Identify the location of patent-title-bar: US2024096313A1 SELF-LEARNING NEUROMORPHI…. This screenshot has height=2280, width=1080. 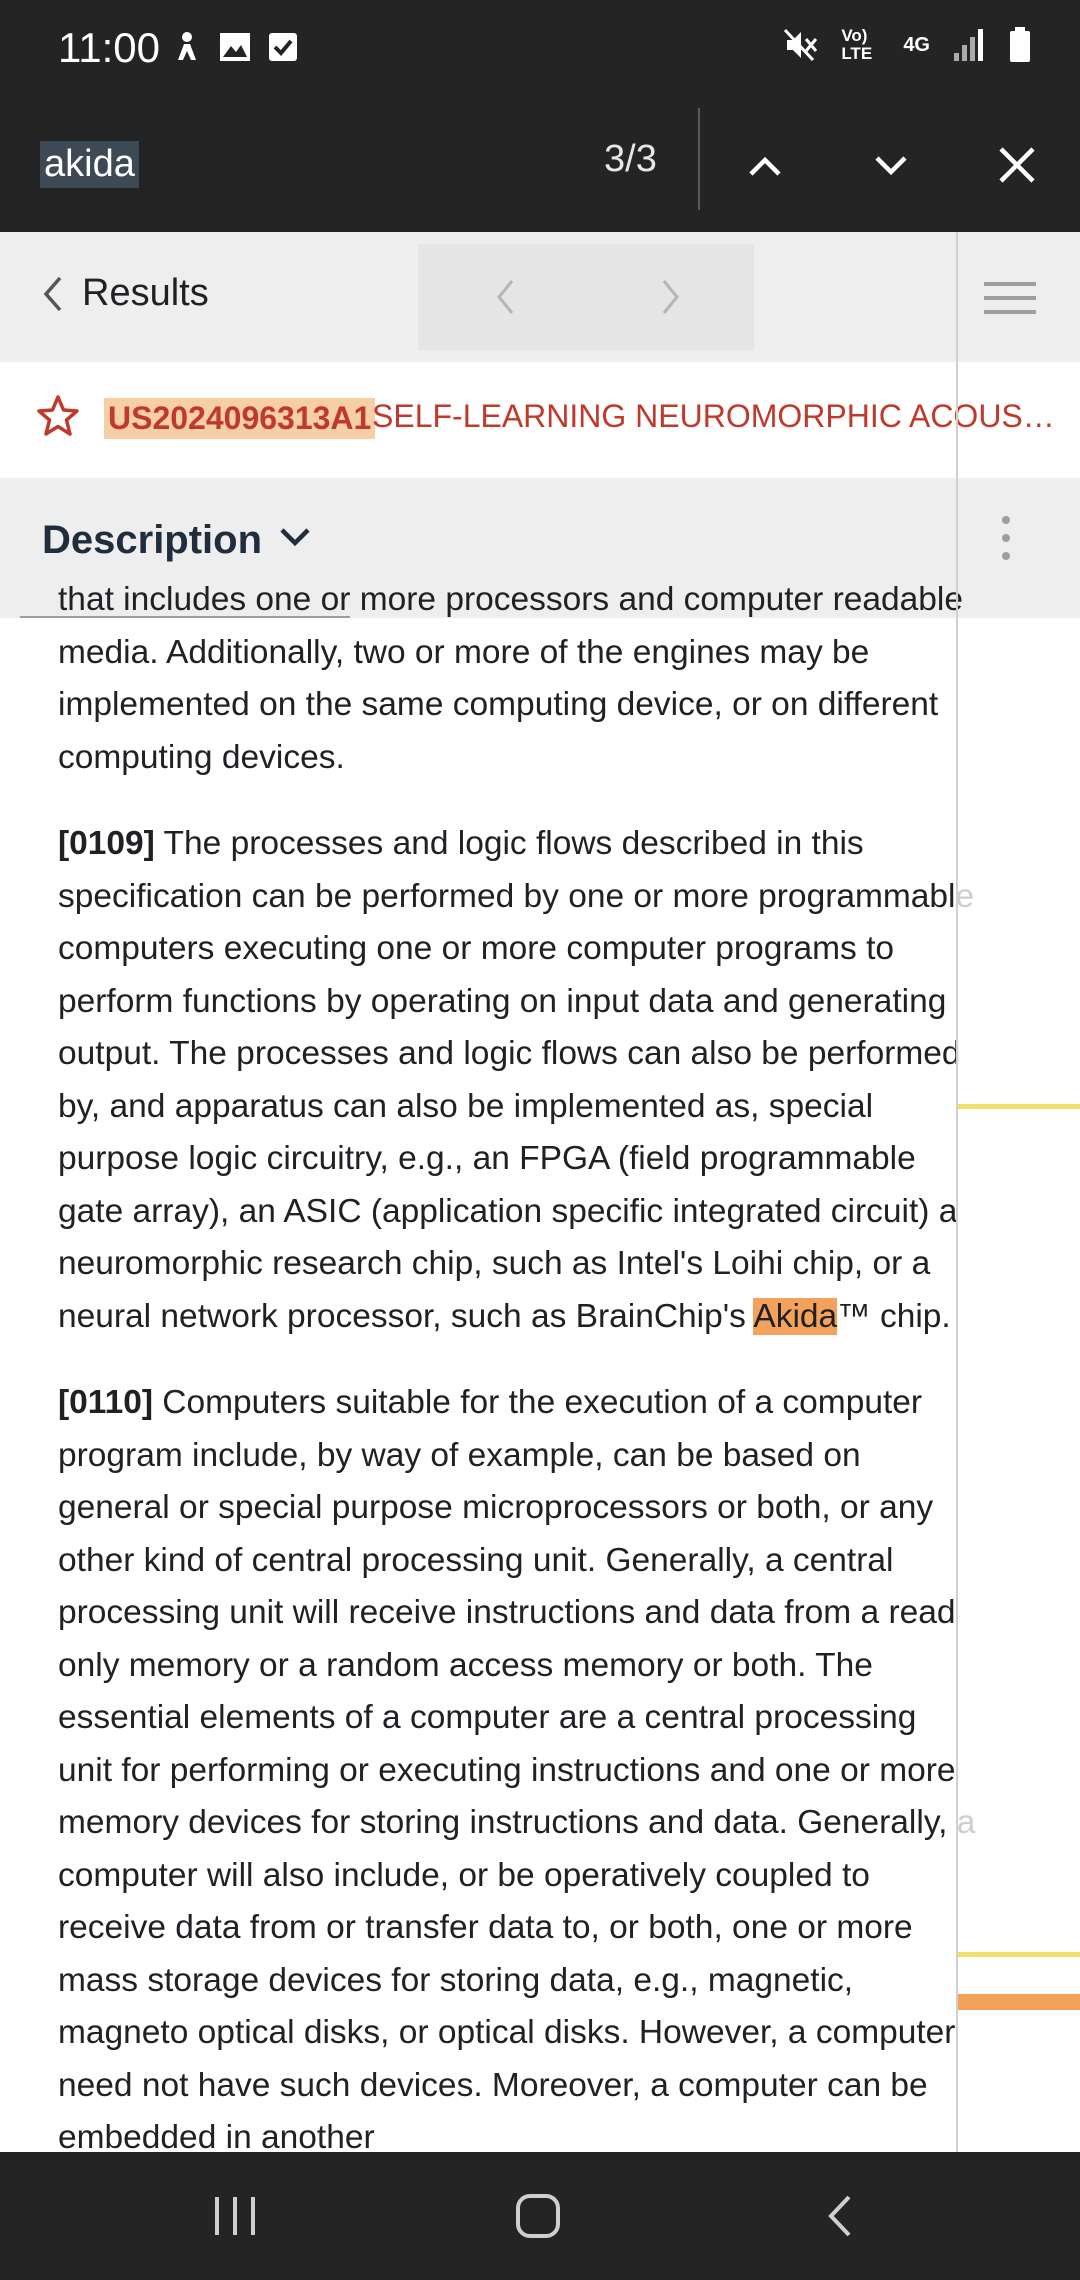
(540, 420).